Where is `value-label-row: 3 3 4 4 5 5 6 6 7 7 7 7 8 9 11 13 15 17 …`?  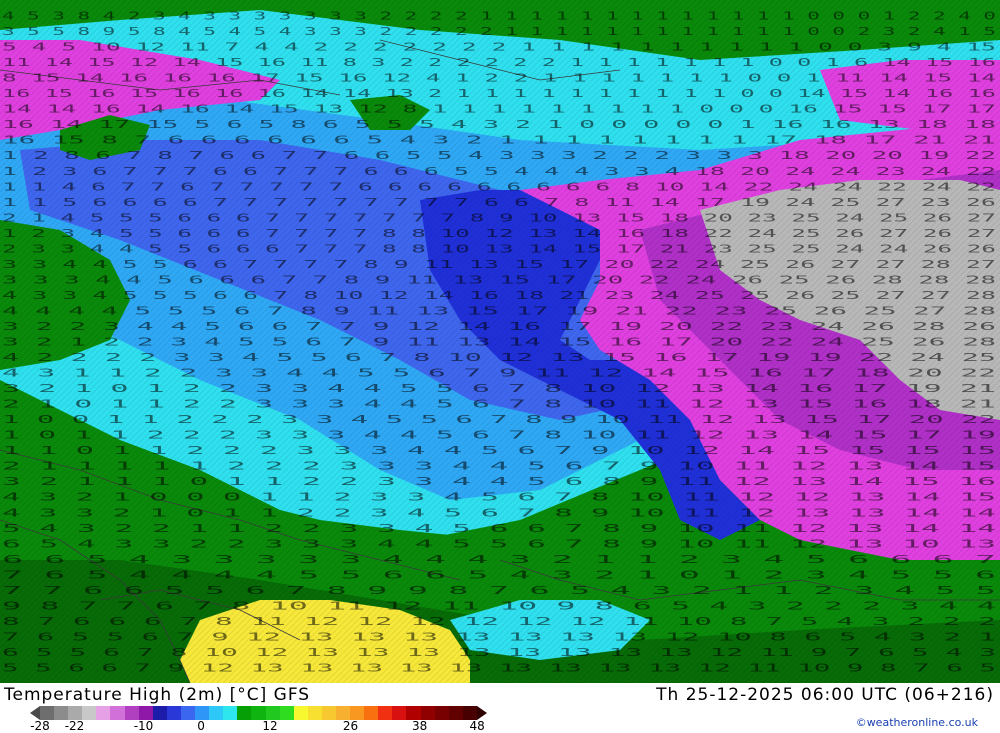
value-label-row: 3 3 4 4 5 5 6 6 7 7 7 7 8 9 11 13 15 17 … is located at coordinates (499, 264).